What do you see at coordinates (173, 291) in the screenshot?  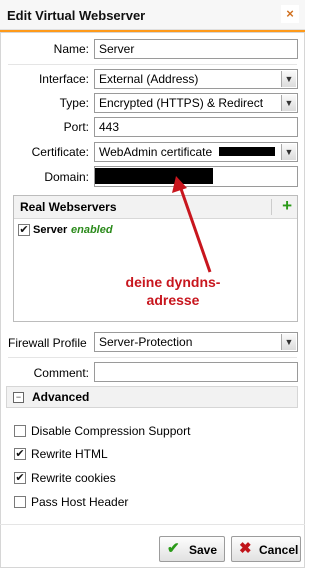 I see `annotation-text: deine dyndns- adresse` at bounding box center [173, 291].